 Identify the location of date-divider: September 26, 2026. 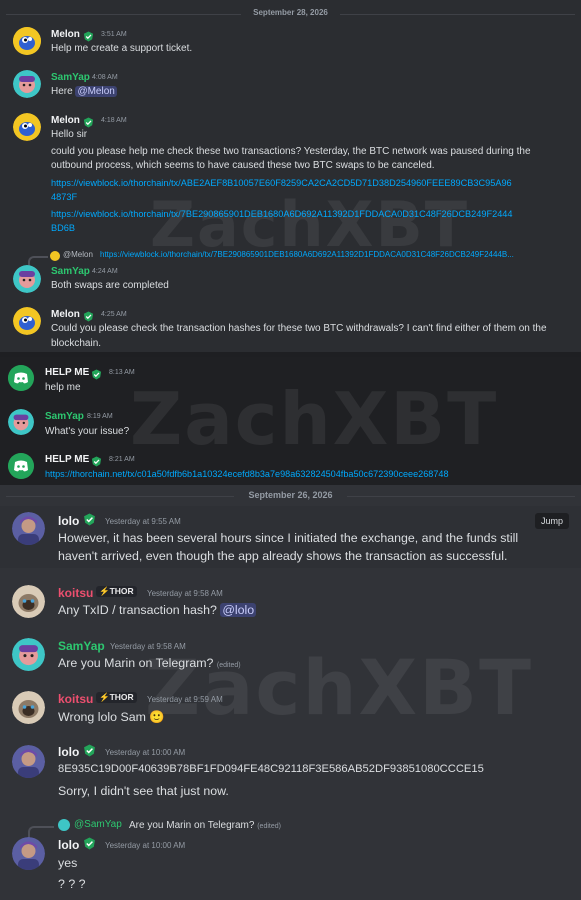
(290, 496).